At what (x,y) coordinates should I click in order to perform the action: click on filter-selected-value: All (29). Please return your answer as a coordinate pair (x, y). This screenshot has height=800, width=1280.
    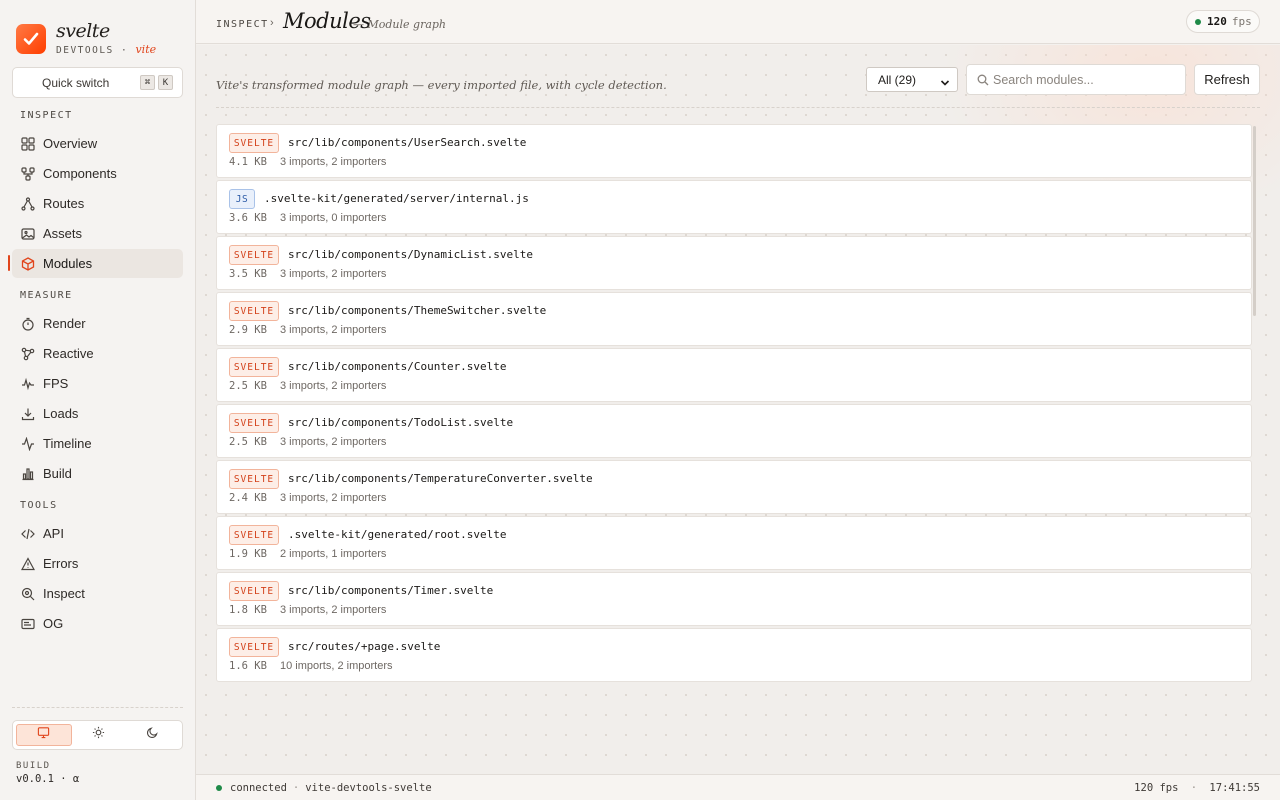
    Looking at the image, I should click on (897, 79).